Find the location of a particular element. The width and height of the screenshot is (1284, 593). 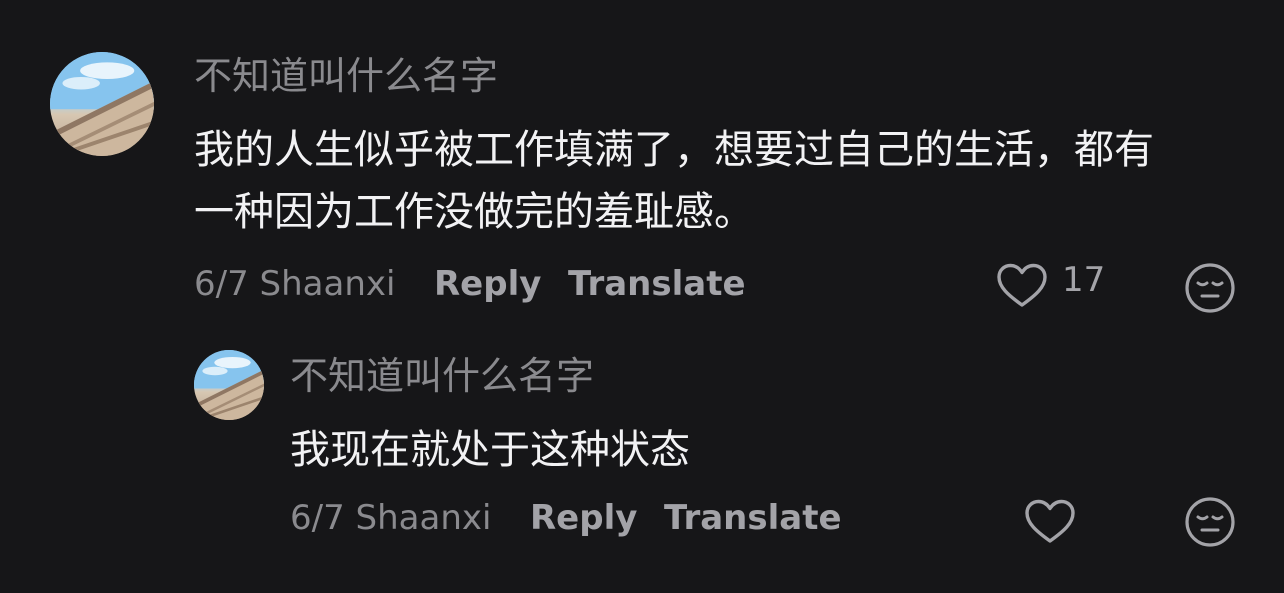

like-count: 17 is located at coordinates (1084, 280).